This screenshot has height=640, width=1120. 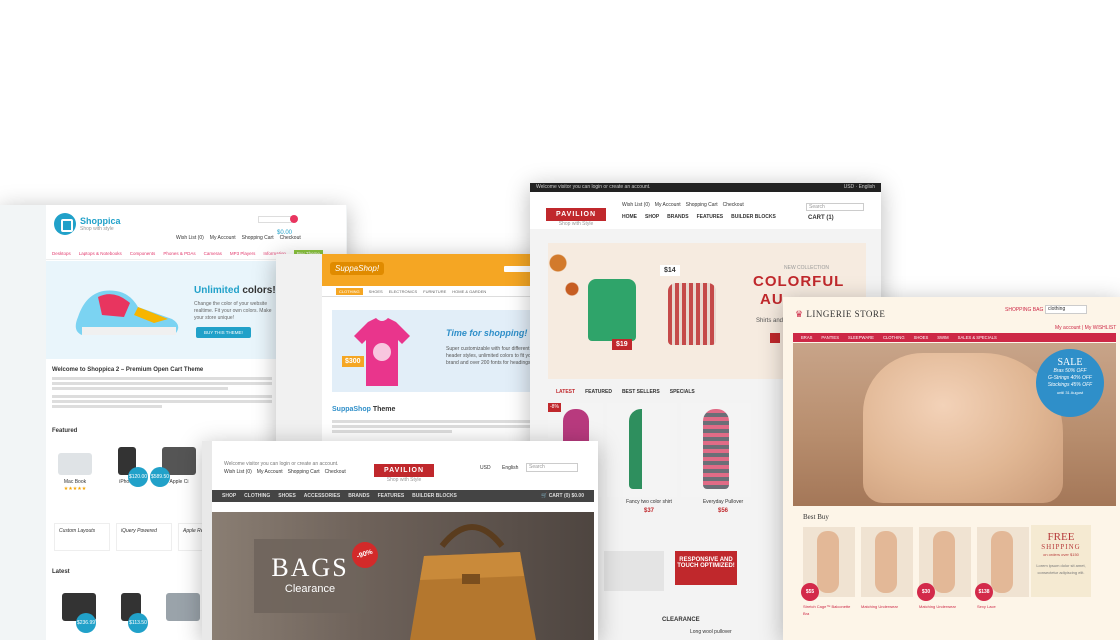 What do you see at coordinates (806, 337) in the screenshot?
I see `nav-bras: BRAS` at bounding box center [806, 337].